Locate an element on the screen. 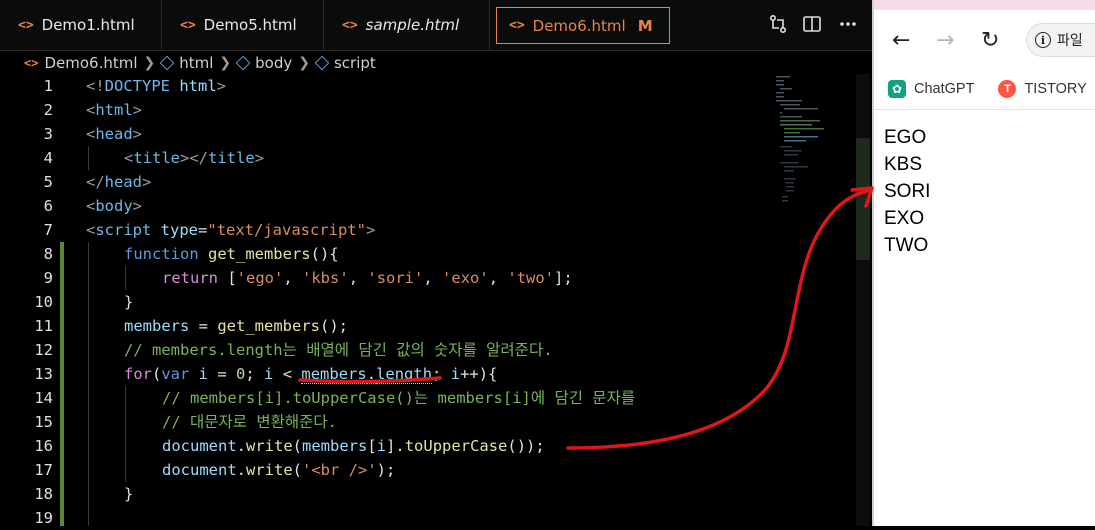  split-editor-icon is located at coordinates (812, 26).